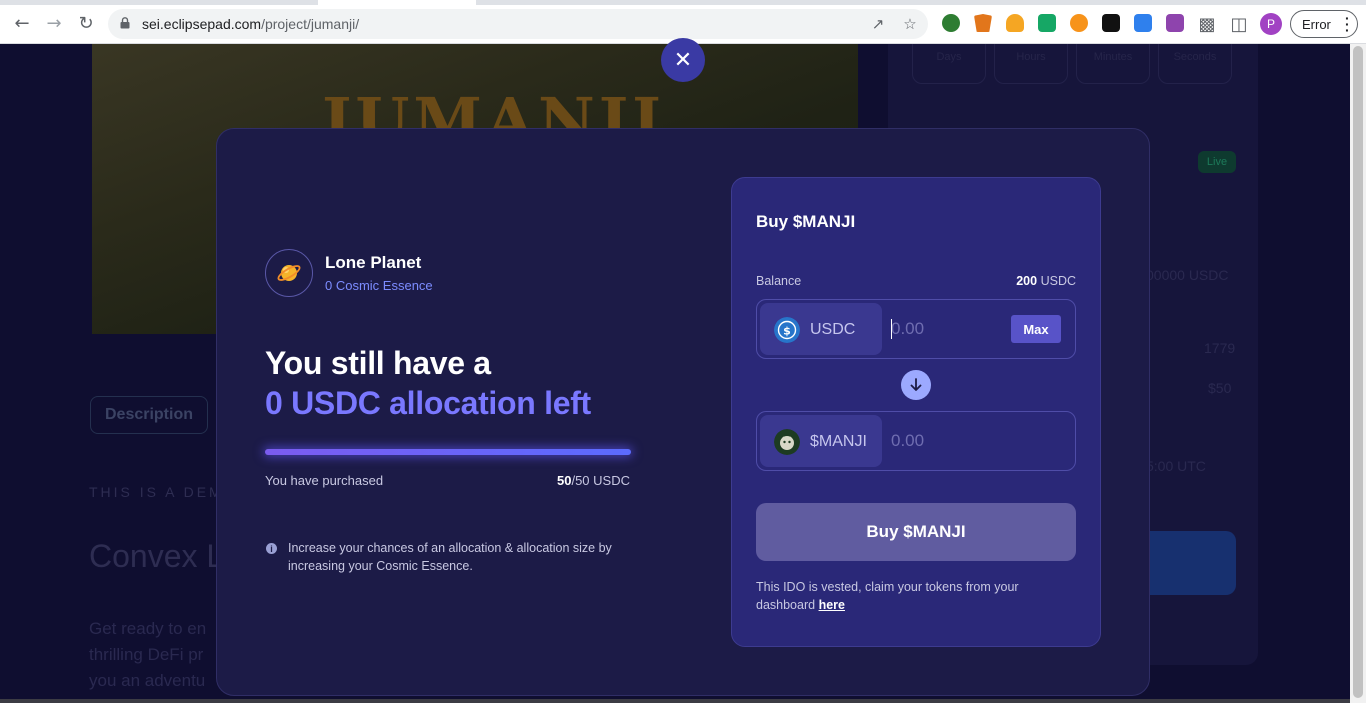 This screenshot has width=1366, height=703. I want to click on time-value: 5:00 UTC, so click(1176, 466).